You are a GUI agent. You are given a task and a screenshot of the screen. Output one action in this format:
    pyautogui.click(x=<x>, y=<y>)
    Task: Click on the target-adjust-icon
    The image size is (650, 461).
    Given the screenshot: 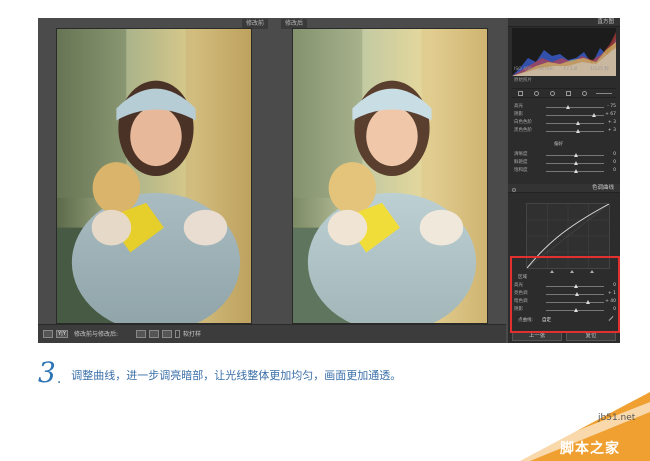 What is the action you would take?
    pyautogui.click(x=514, y=190)
    